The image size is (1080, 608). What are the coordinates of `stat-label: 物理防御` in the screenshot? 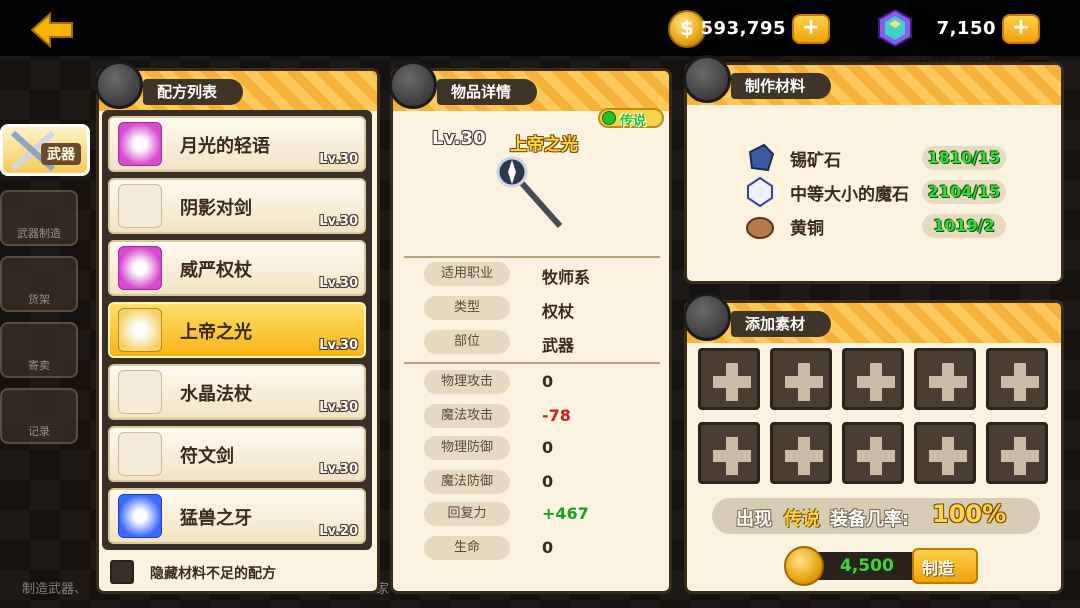 It's located at (467, 448).